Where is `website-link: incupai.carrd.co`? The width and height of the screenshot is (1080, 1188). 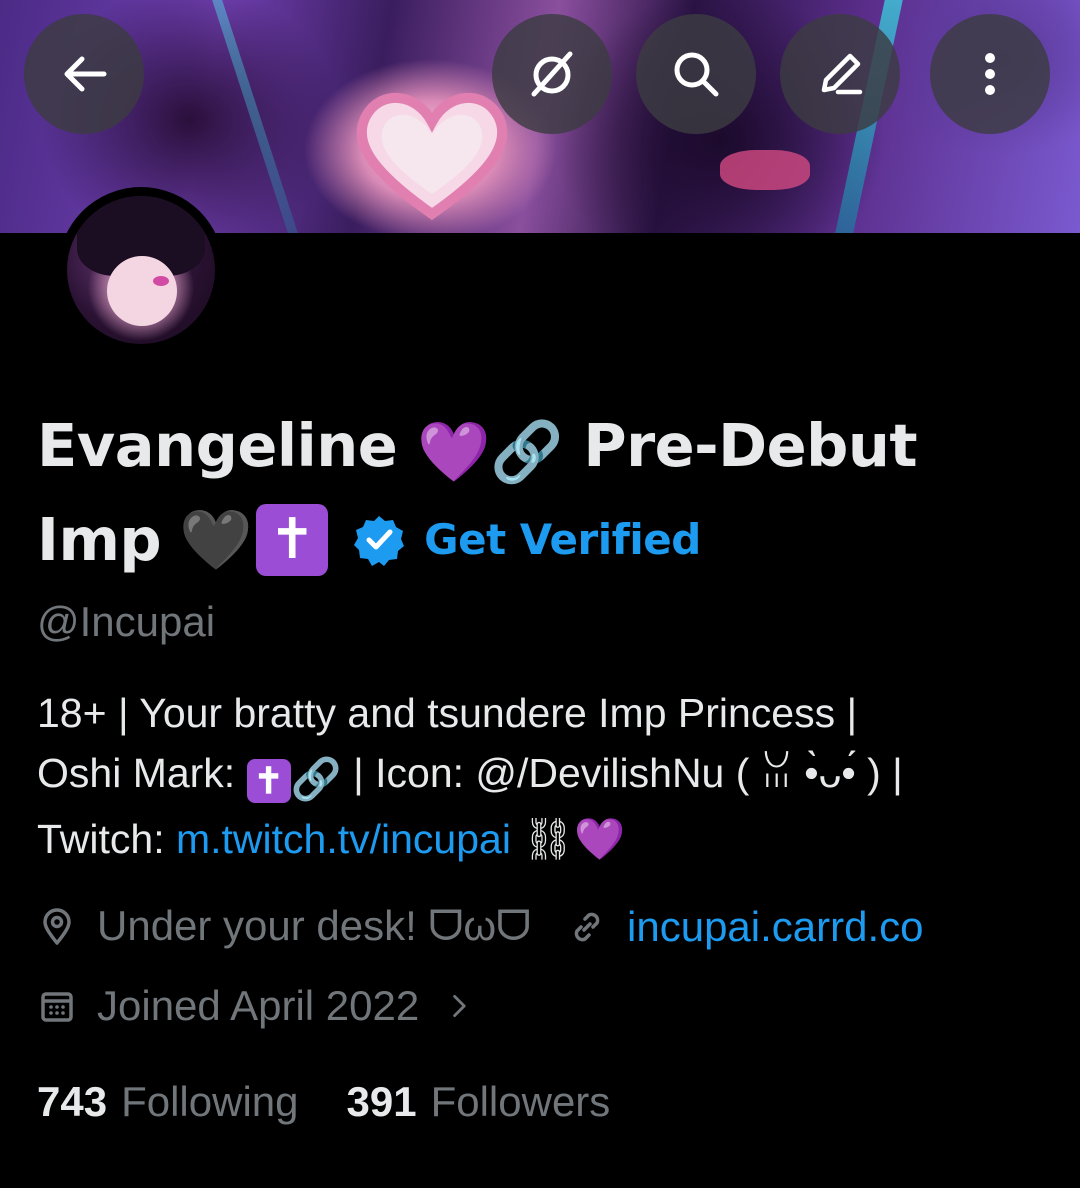
website-link: incupai.carrd.co is located at coordinates (775, 927).